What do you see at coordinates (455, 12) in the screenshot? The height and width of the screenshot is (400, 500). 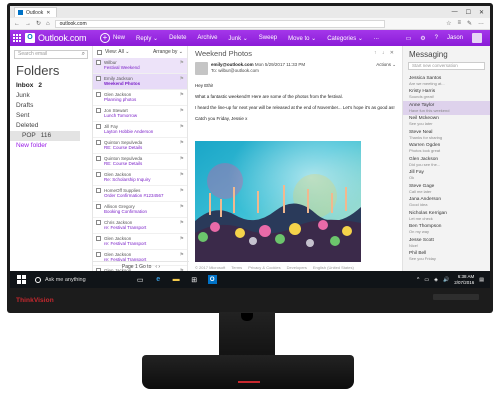 I see `minimize-button: —` at bounding box center [455, 12].